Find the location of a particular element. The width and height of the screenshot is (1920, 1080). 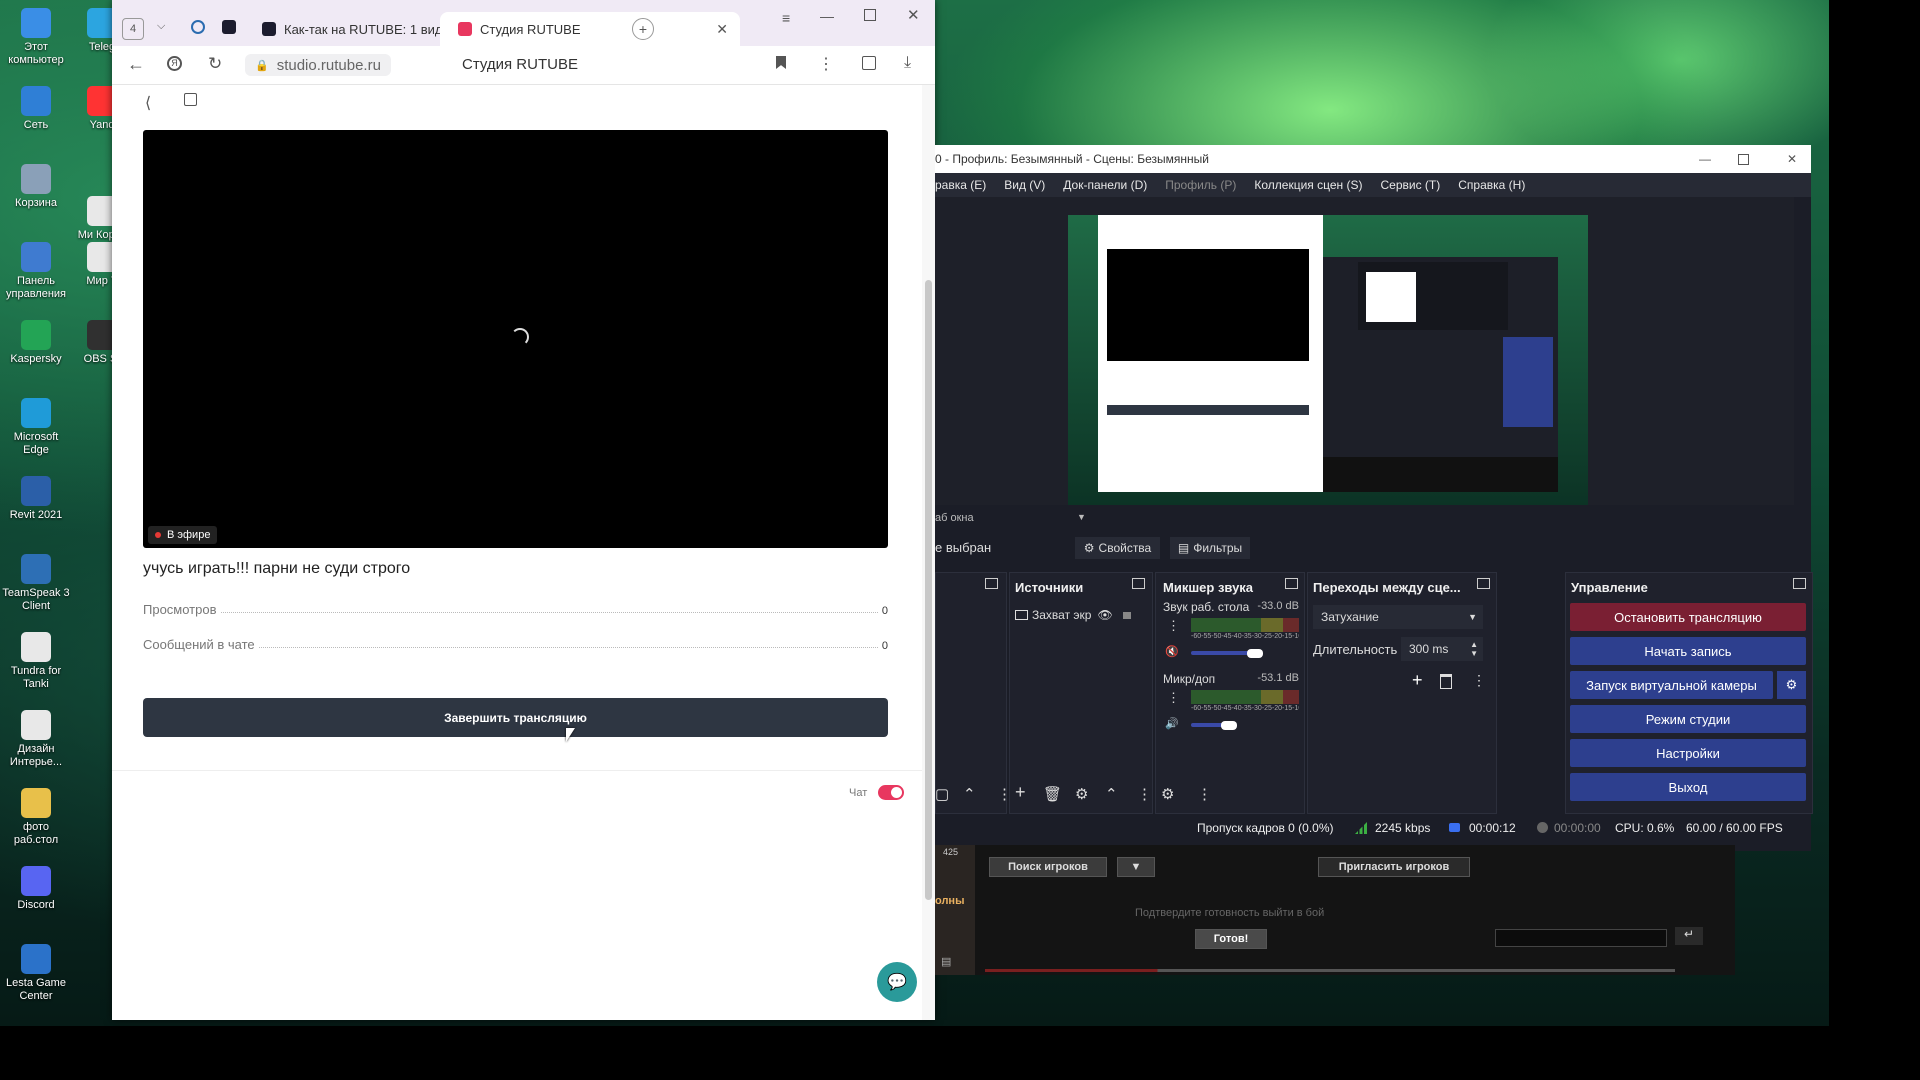

invite-players-button: Пригласить игроков is located at coordinates (1394, 867).